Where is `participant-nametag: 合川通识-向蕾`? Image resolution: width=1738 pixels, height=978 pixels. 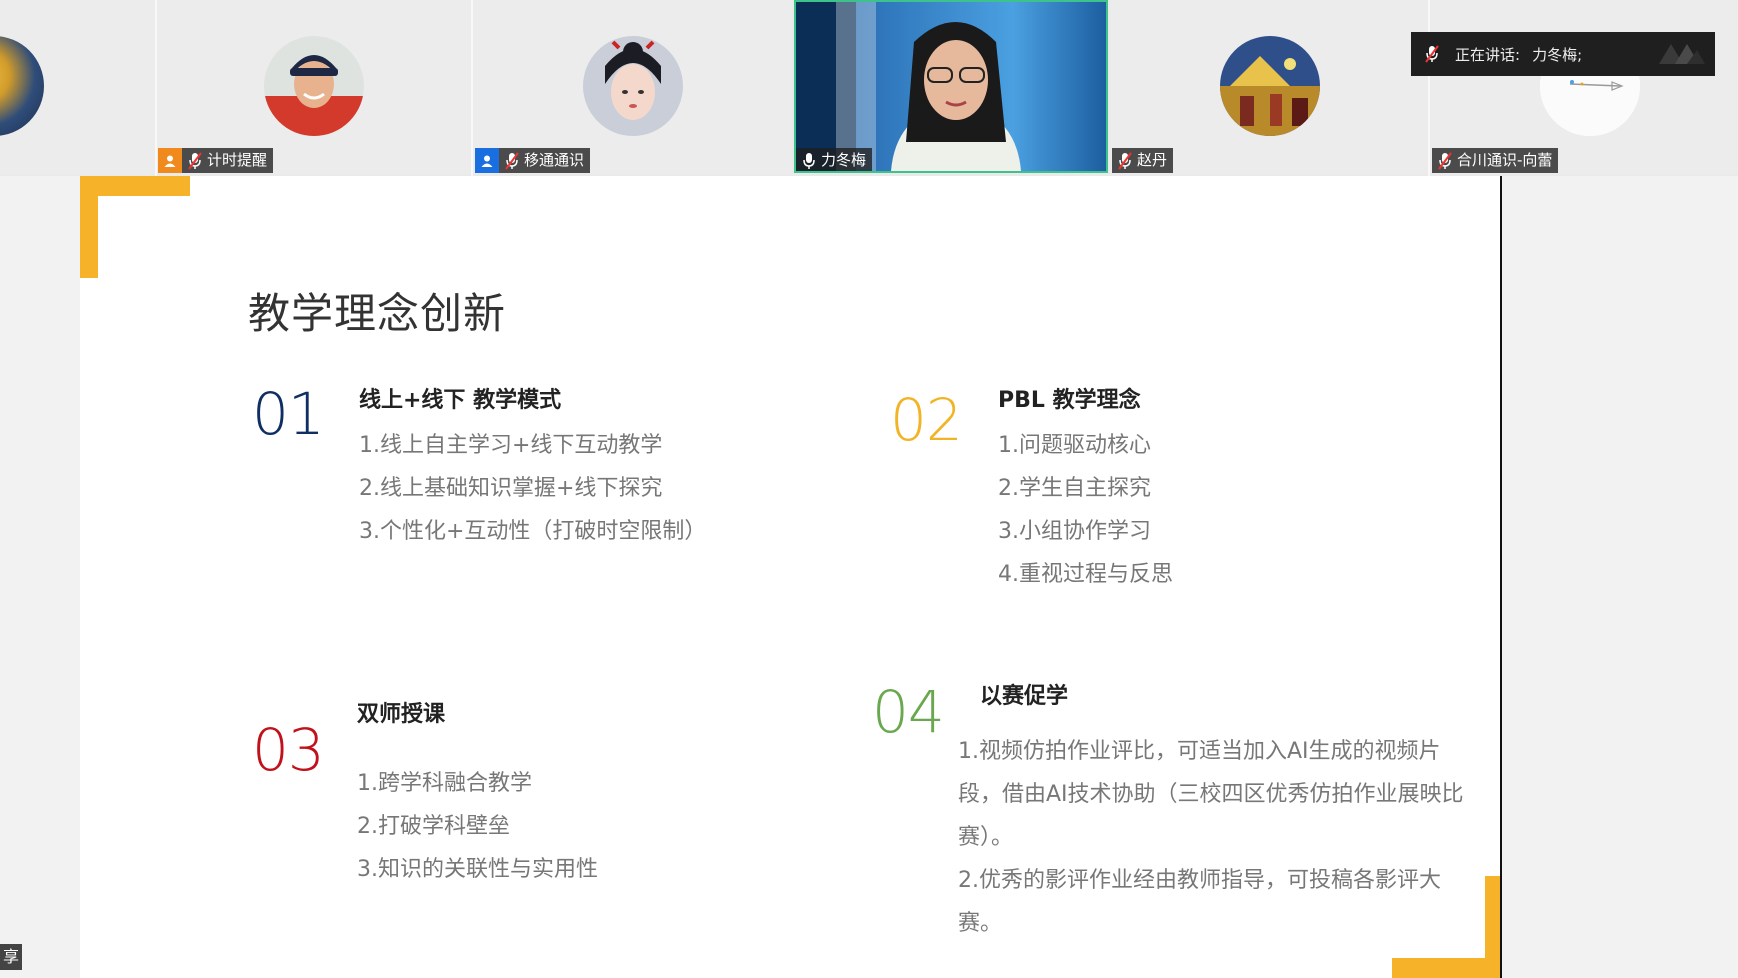 participant-nametag: 合川通识-向蕾 is located at coordinates (1495, 160).